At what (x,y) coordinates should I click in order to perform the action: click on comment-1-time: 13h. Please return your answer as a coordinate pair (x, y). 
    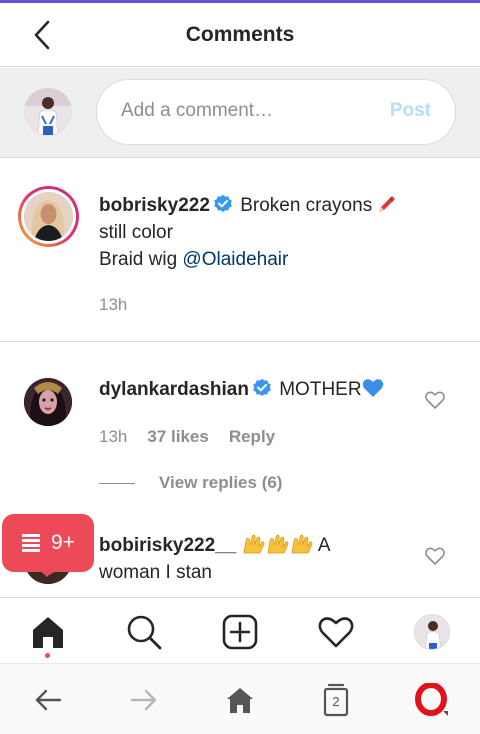
    Looking at the image, I should click on (113, 436).